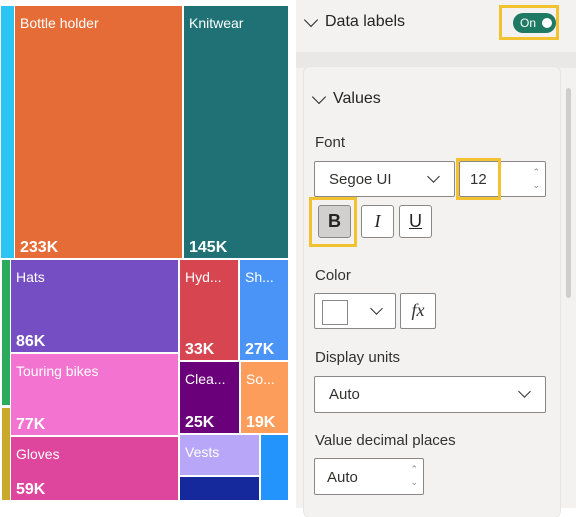 The image size is (576, 517). Describe the element at coordinates (547, 23) in the screenshot. I see `toggle-knob` at that location.